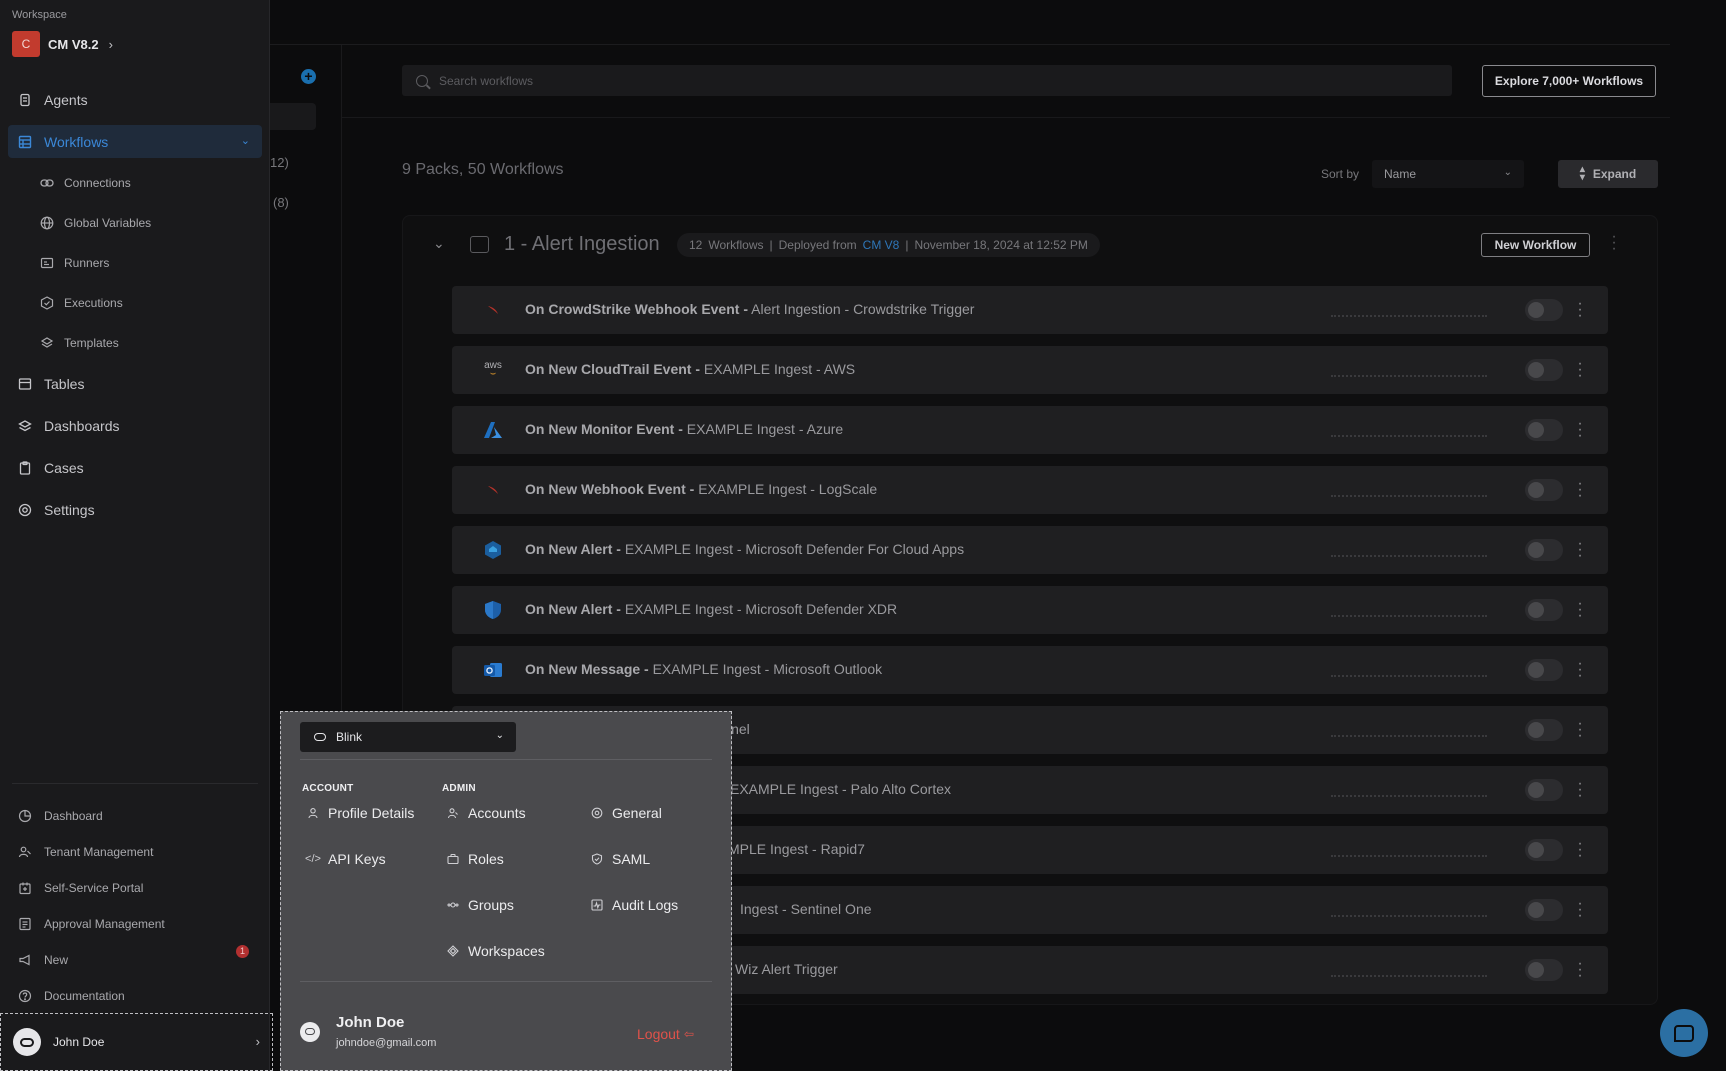 The image size is (1726, 1071). Describe the element at coordinates (840, 789) in the screenshot. I see `workflow-name: EXAMPLE Ingest - Palo Alto Cortex` at that location.